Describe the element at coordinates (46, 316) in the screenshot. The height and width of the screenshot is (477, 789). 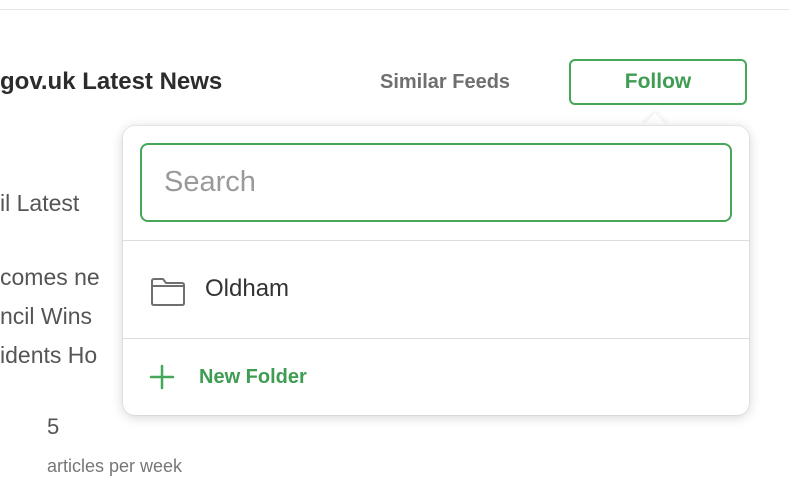
I see `background-article-text: ncil Wins` at that location.